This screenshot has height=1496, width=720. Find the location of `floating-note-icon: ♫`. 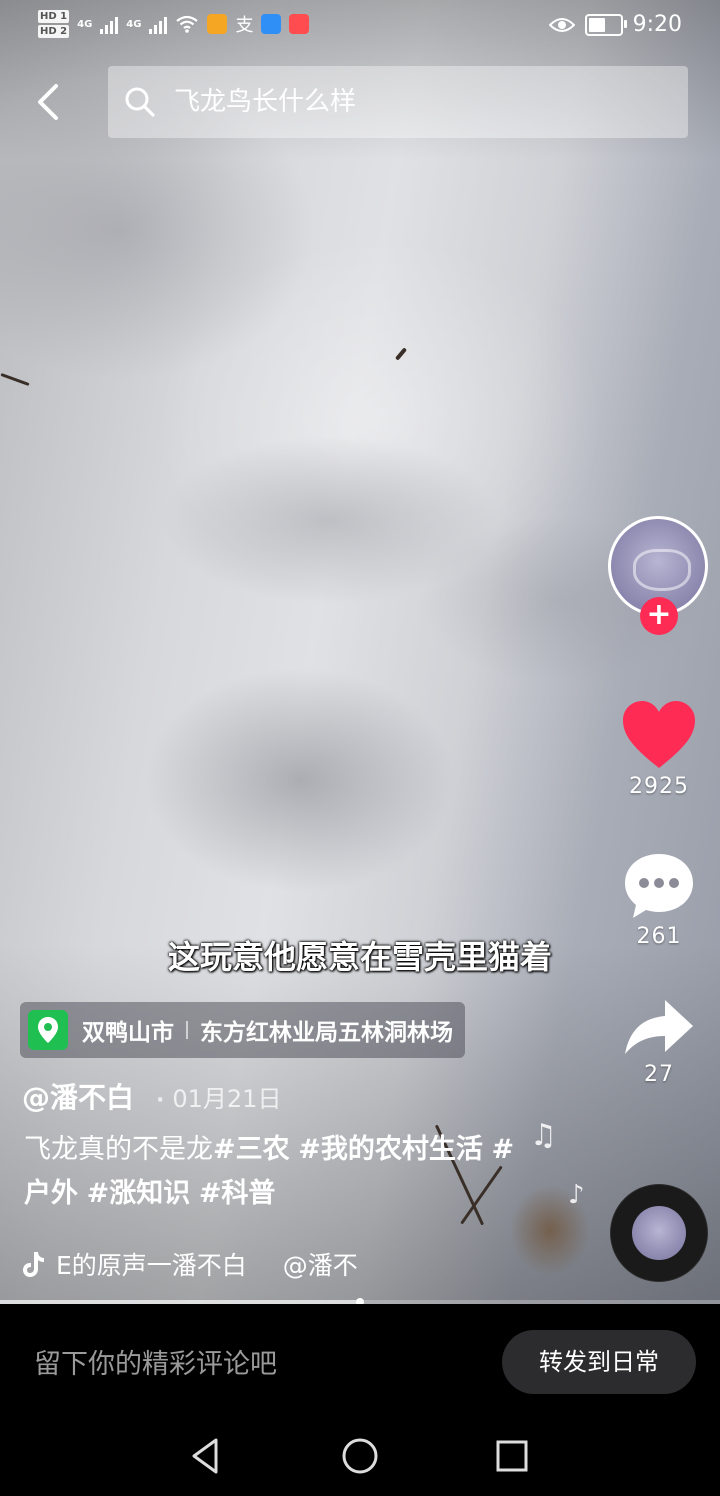

floating-note-icon: ♫ is located at coordinates (543, 1135).